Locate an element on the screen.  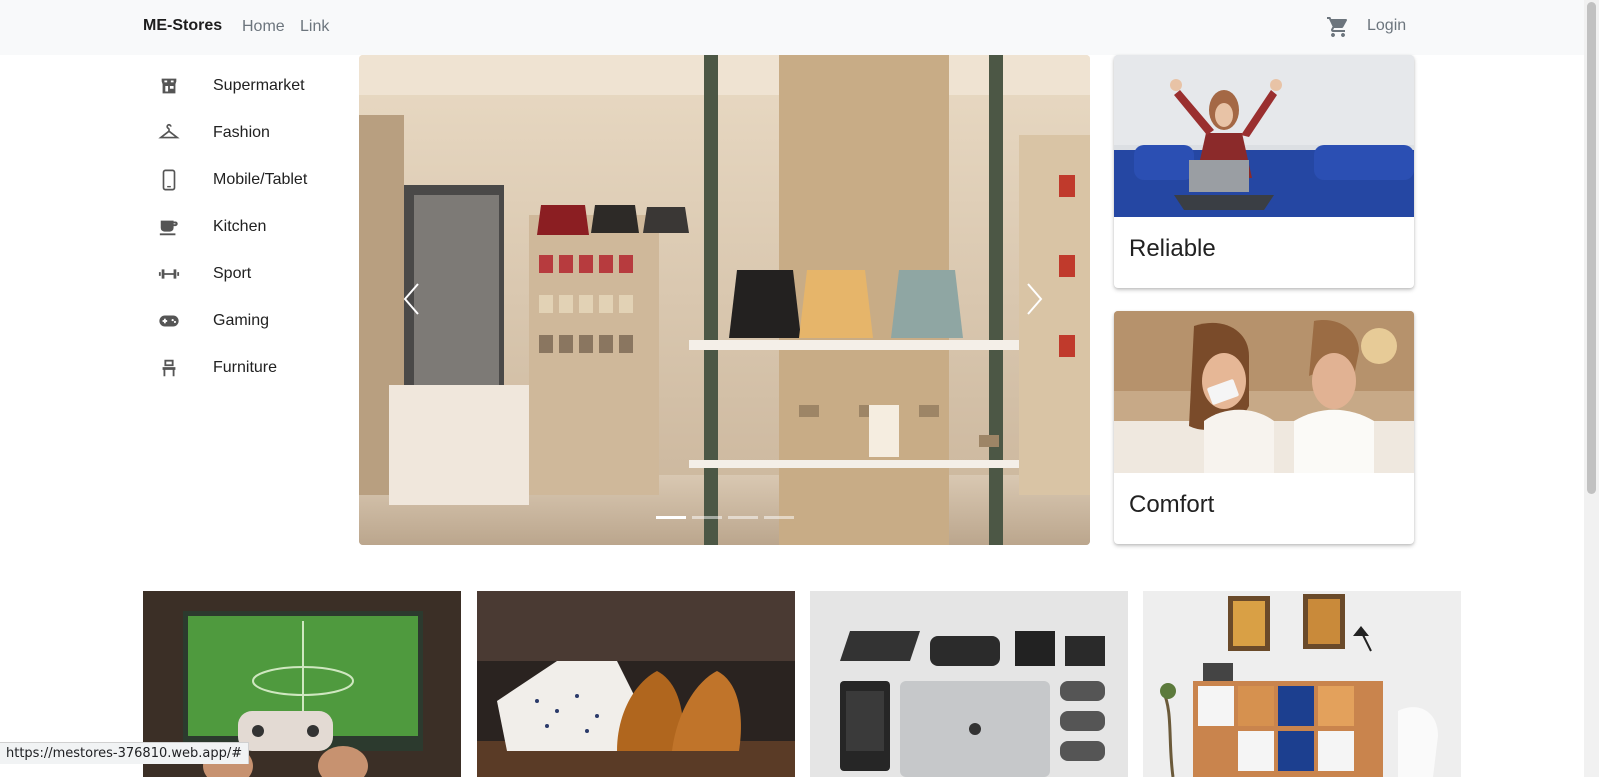
sidebar-item-label: Gaming is located at coordinates (241, 320).